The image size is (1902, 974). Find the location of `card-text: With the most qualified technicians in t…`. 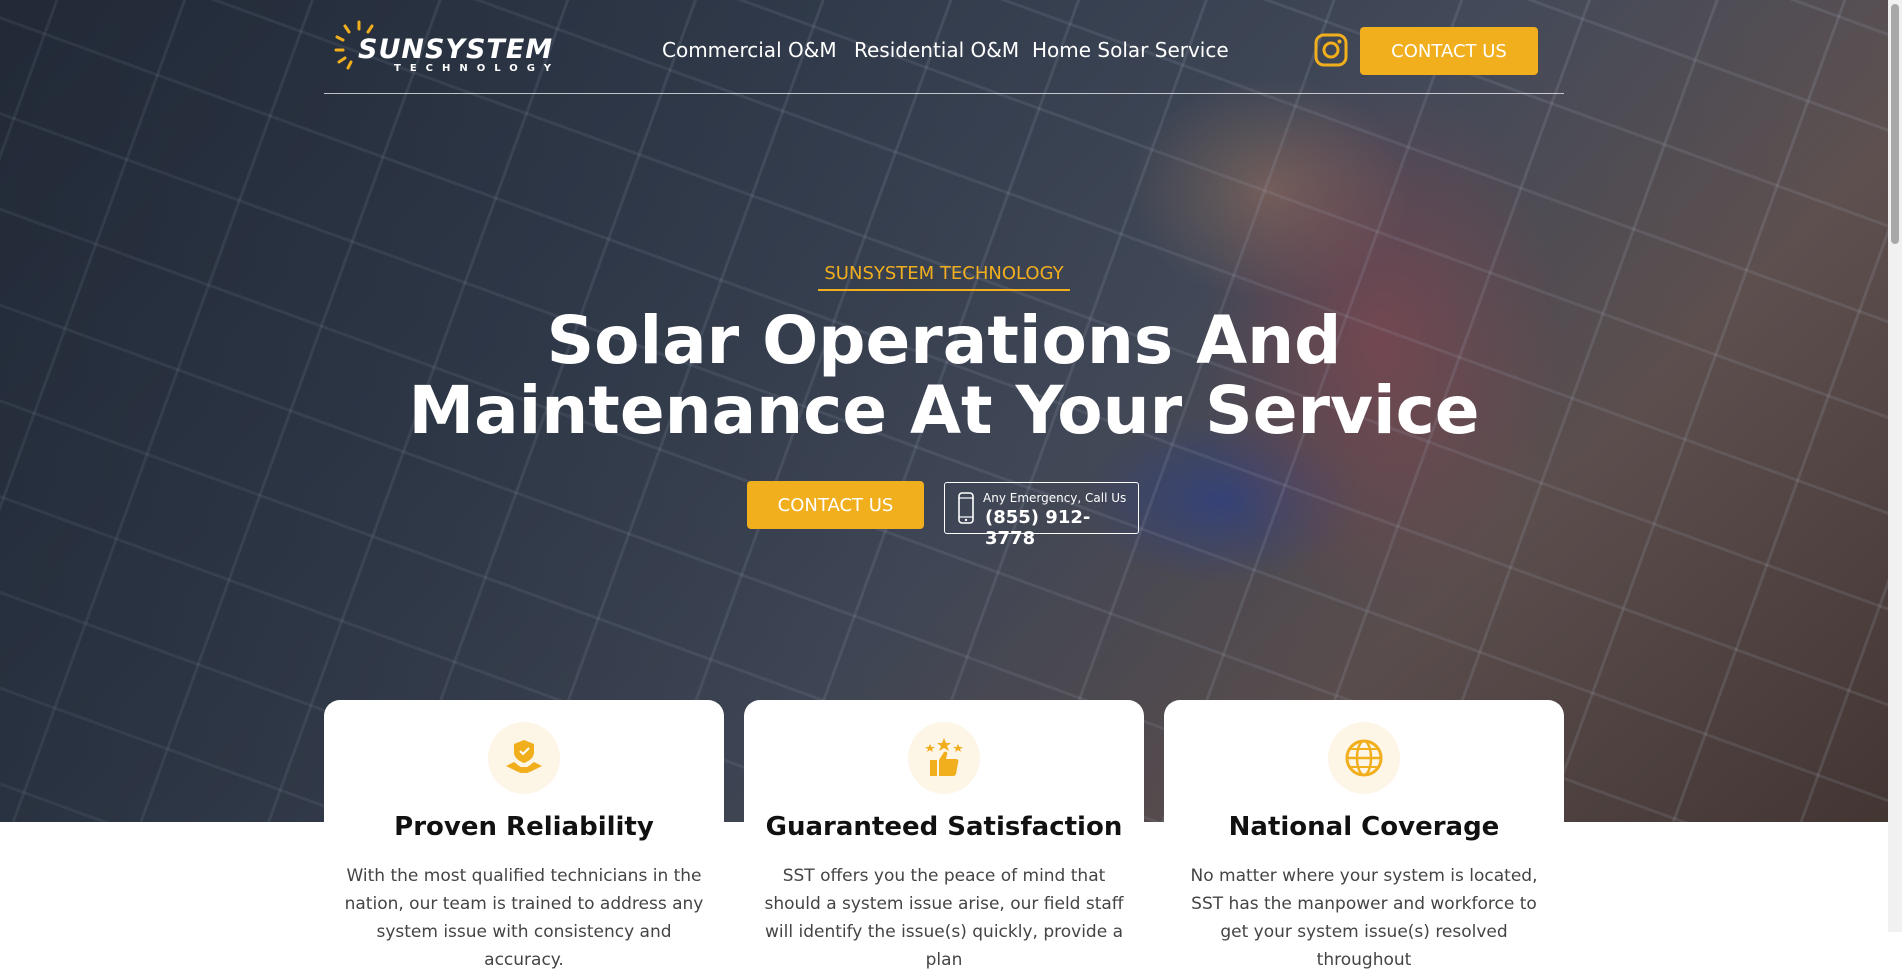

card-text: With the most qualified technicians in t… is located at coordinates (524, 918).